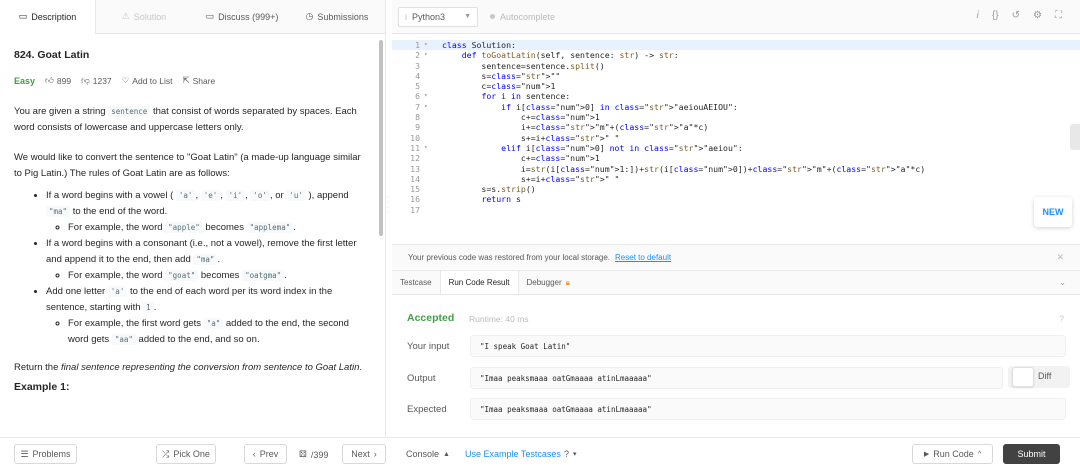 Image resolution: width=1080 pixels, height=467 pixels. What do you see at coordinates (45, 454) in the screenshot?
I see `problems-button: ☰ Problems` at bounding box center [45, 454].